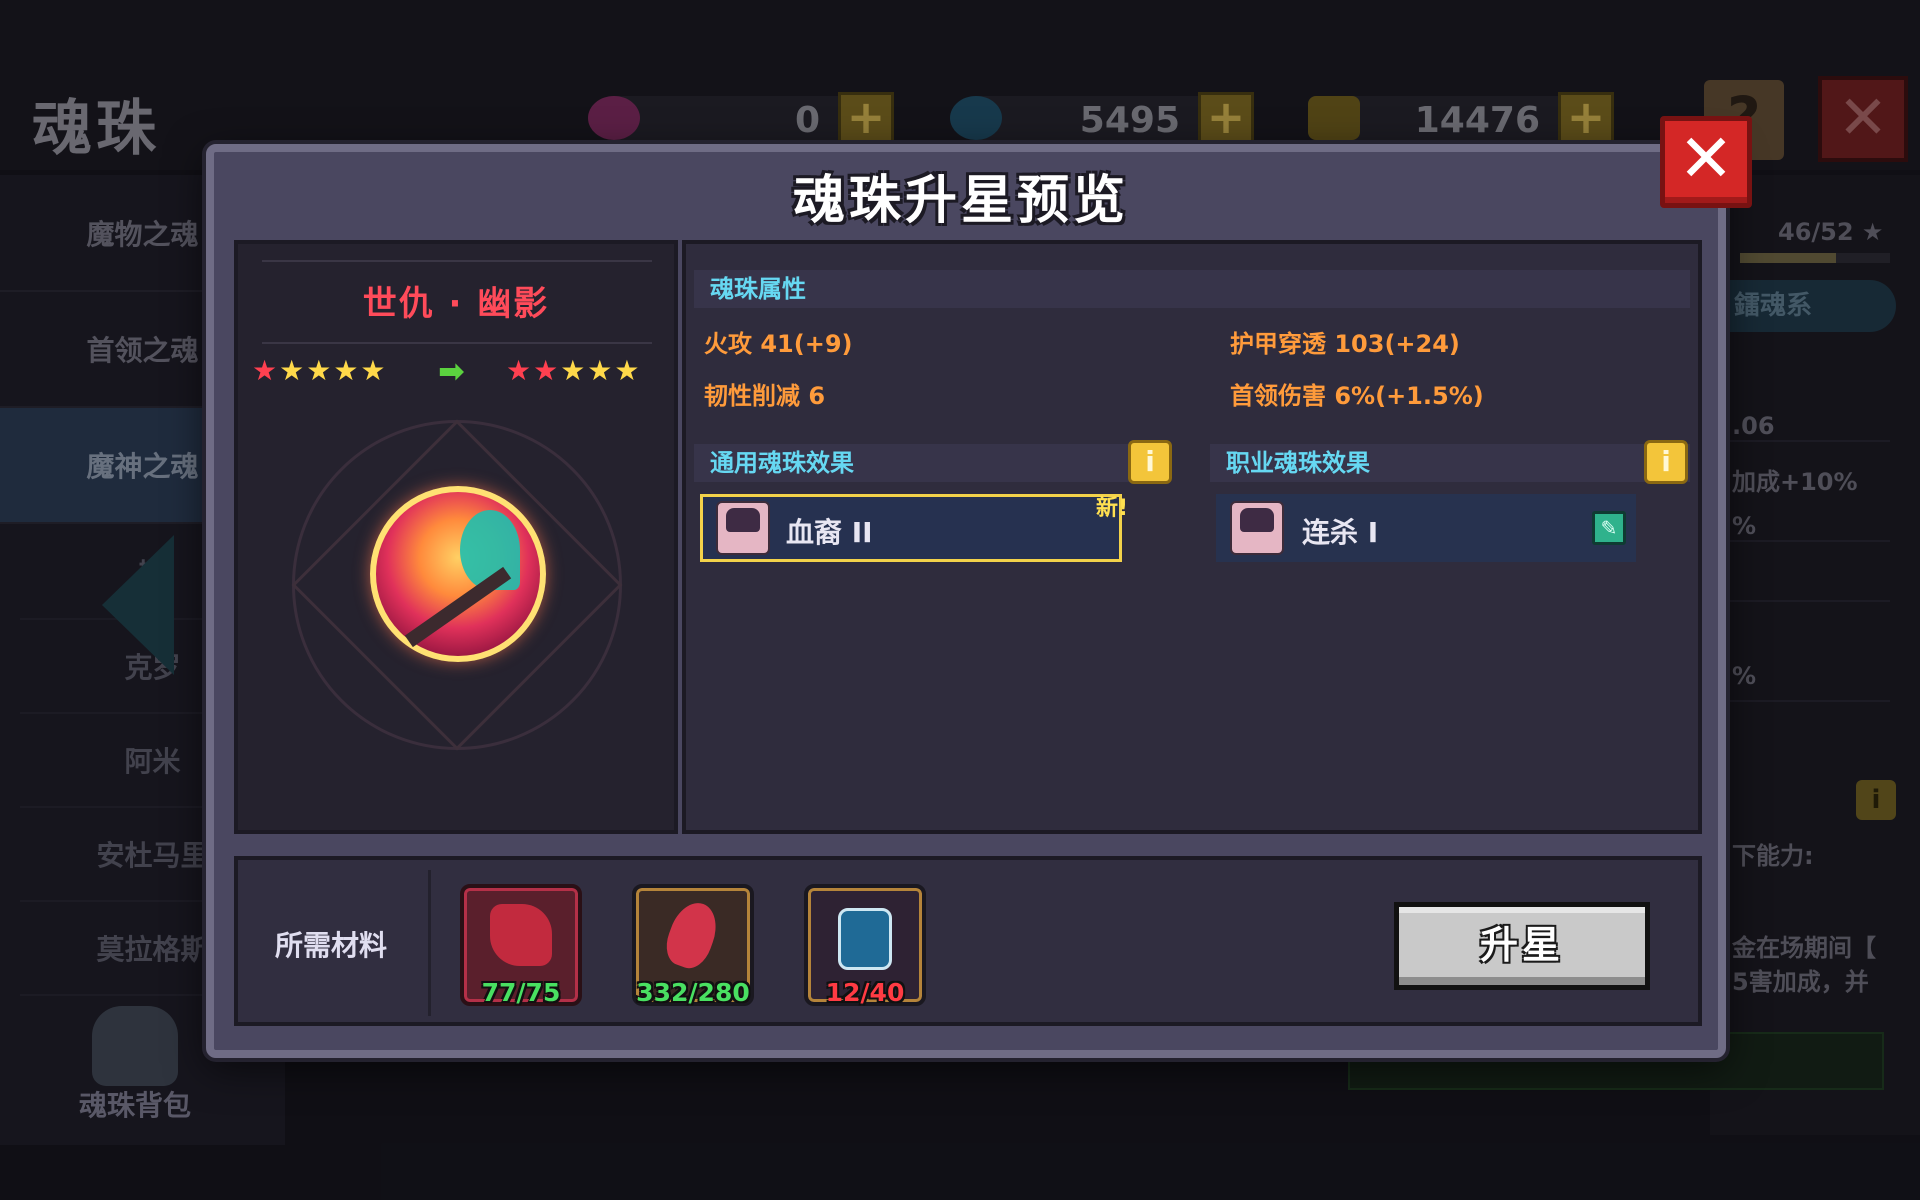 This screenshot has width=1920, height=1200. Describe the element at coordinates (330, 945) in the screenshot. I see `materials-label: 所需材料` at that location.